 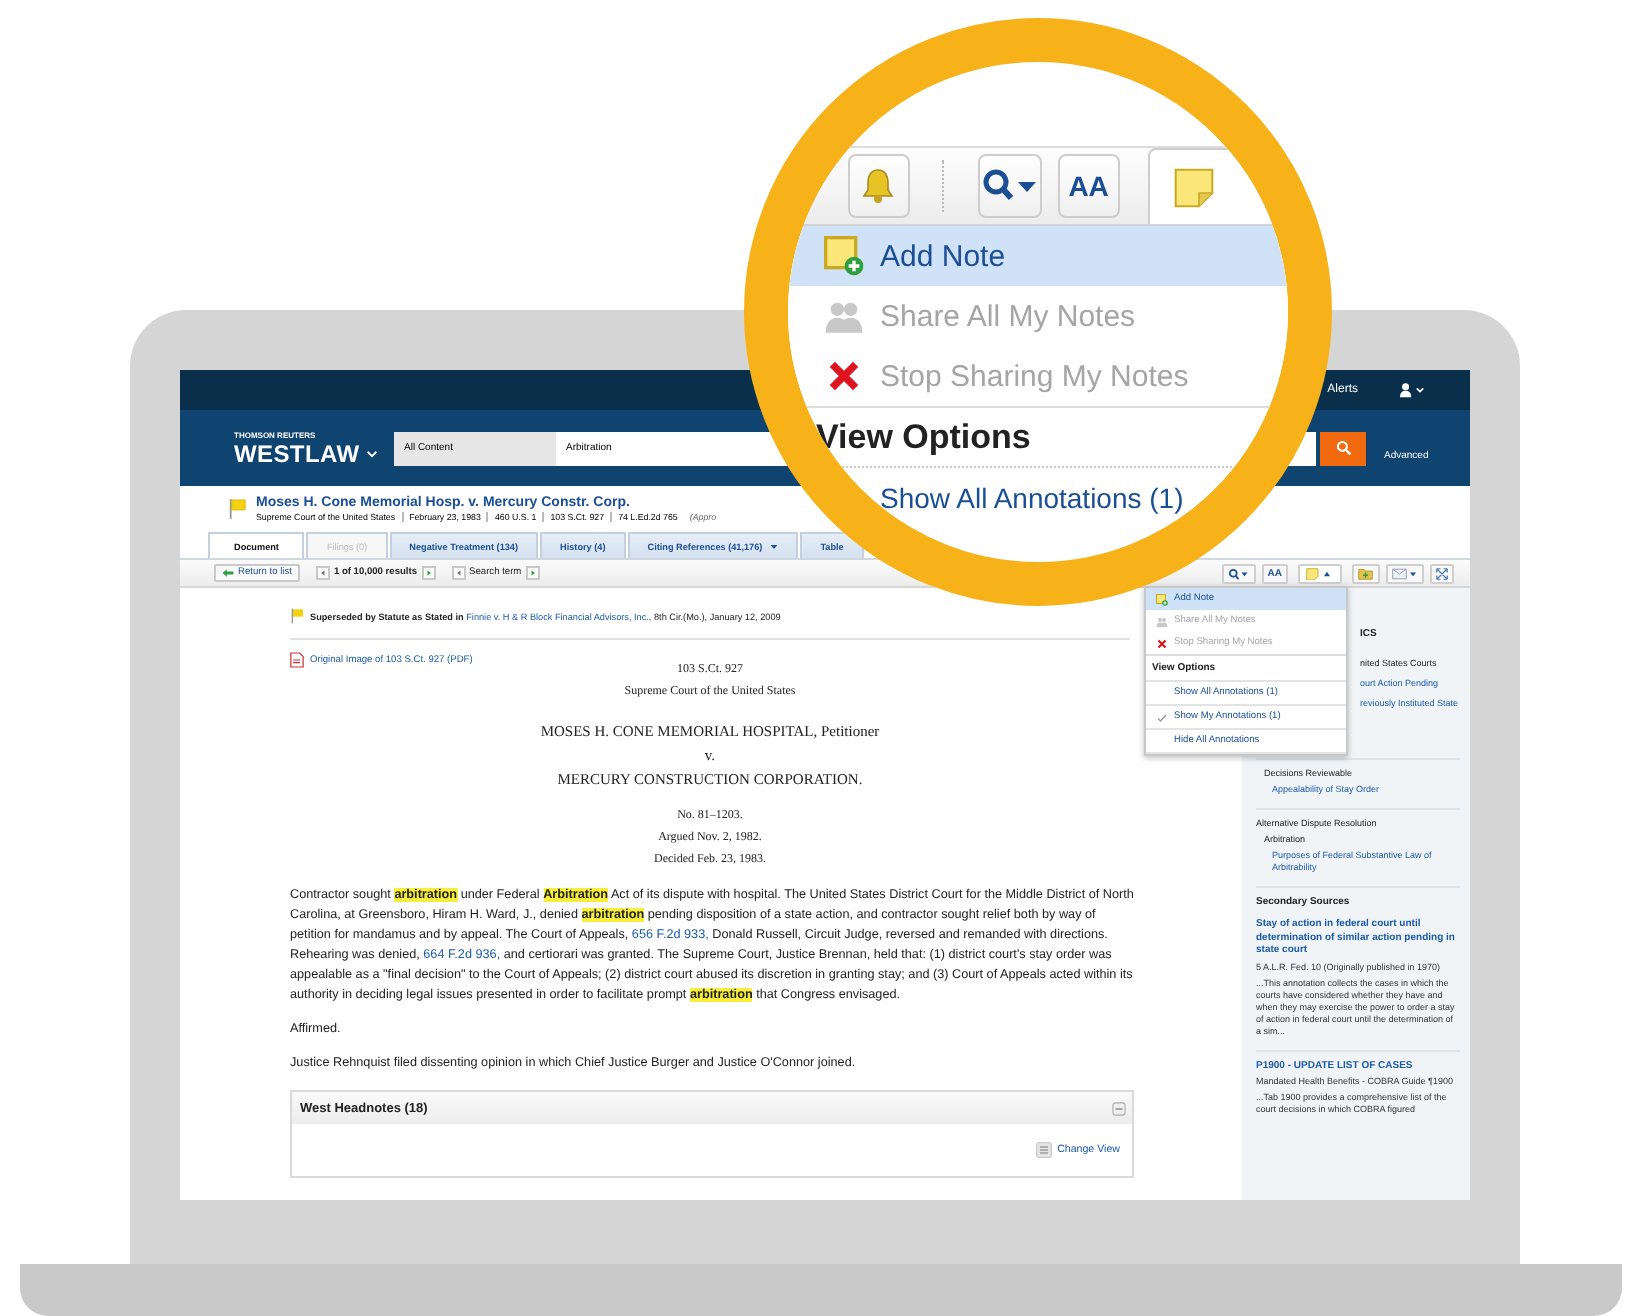 I want to click on folder-button, so click(x=1365, y=573).